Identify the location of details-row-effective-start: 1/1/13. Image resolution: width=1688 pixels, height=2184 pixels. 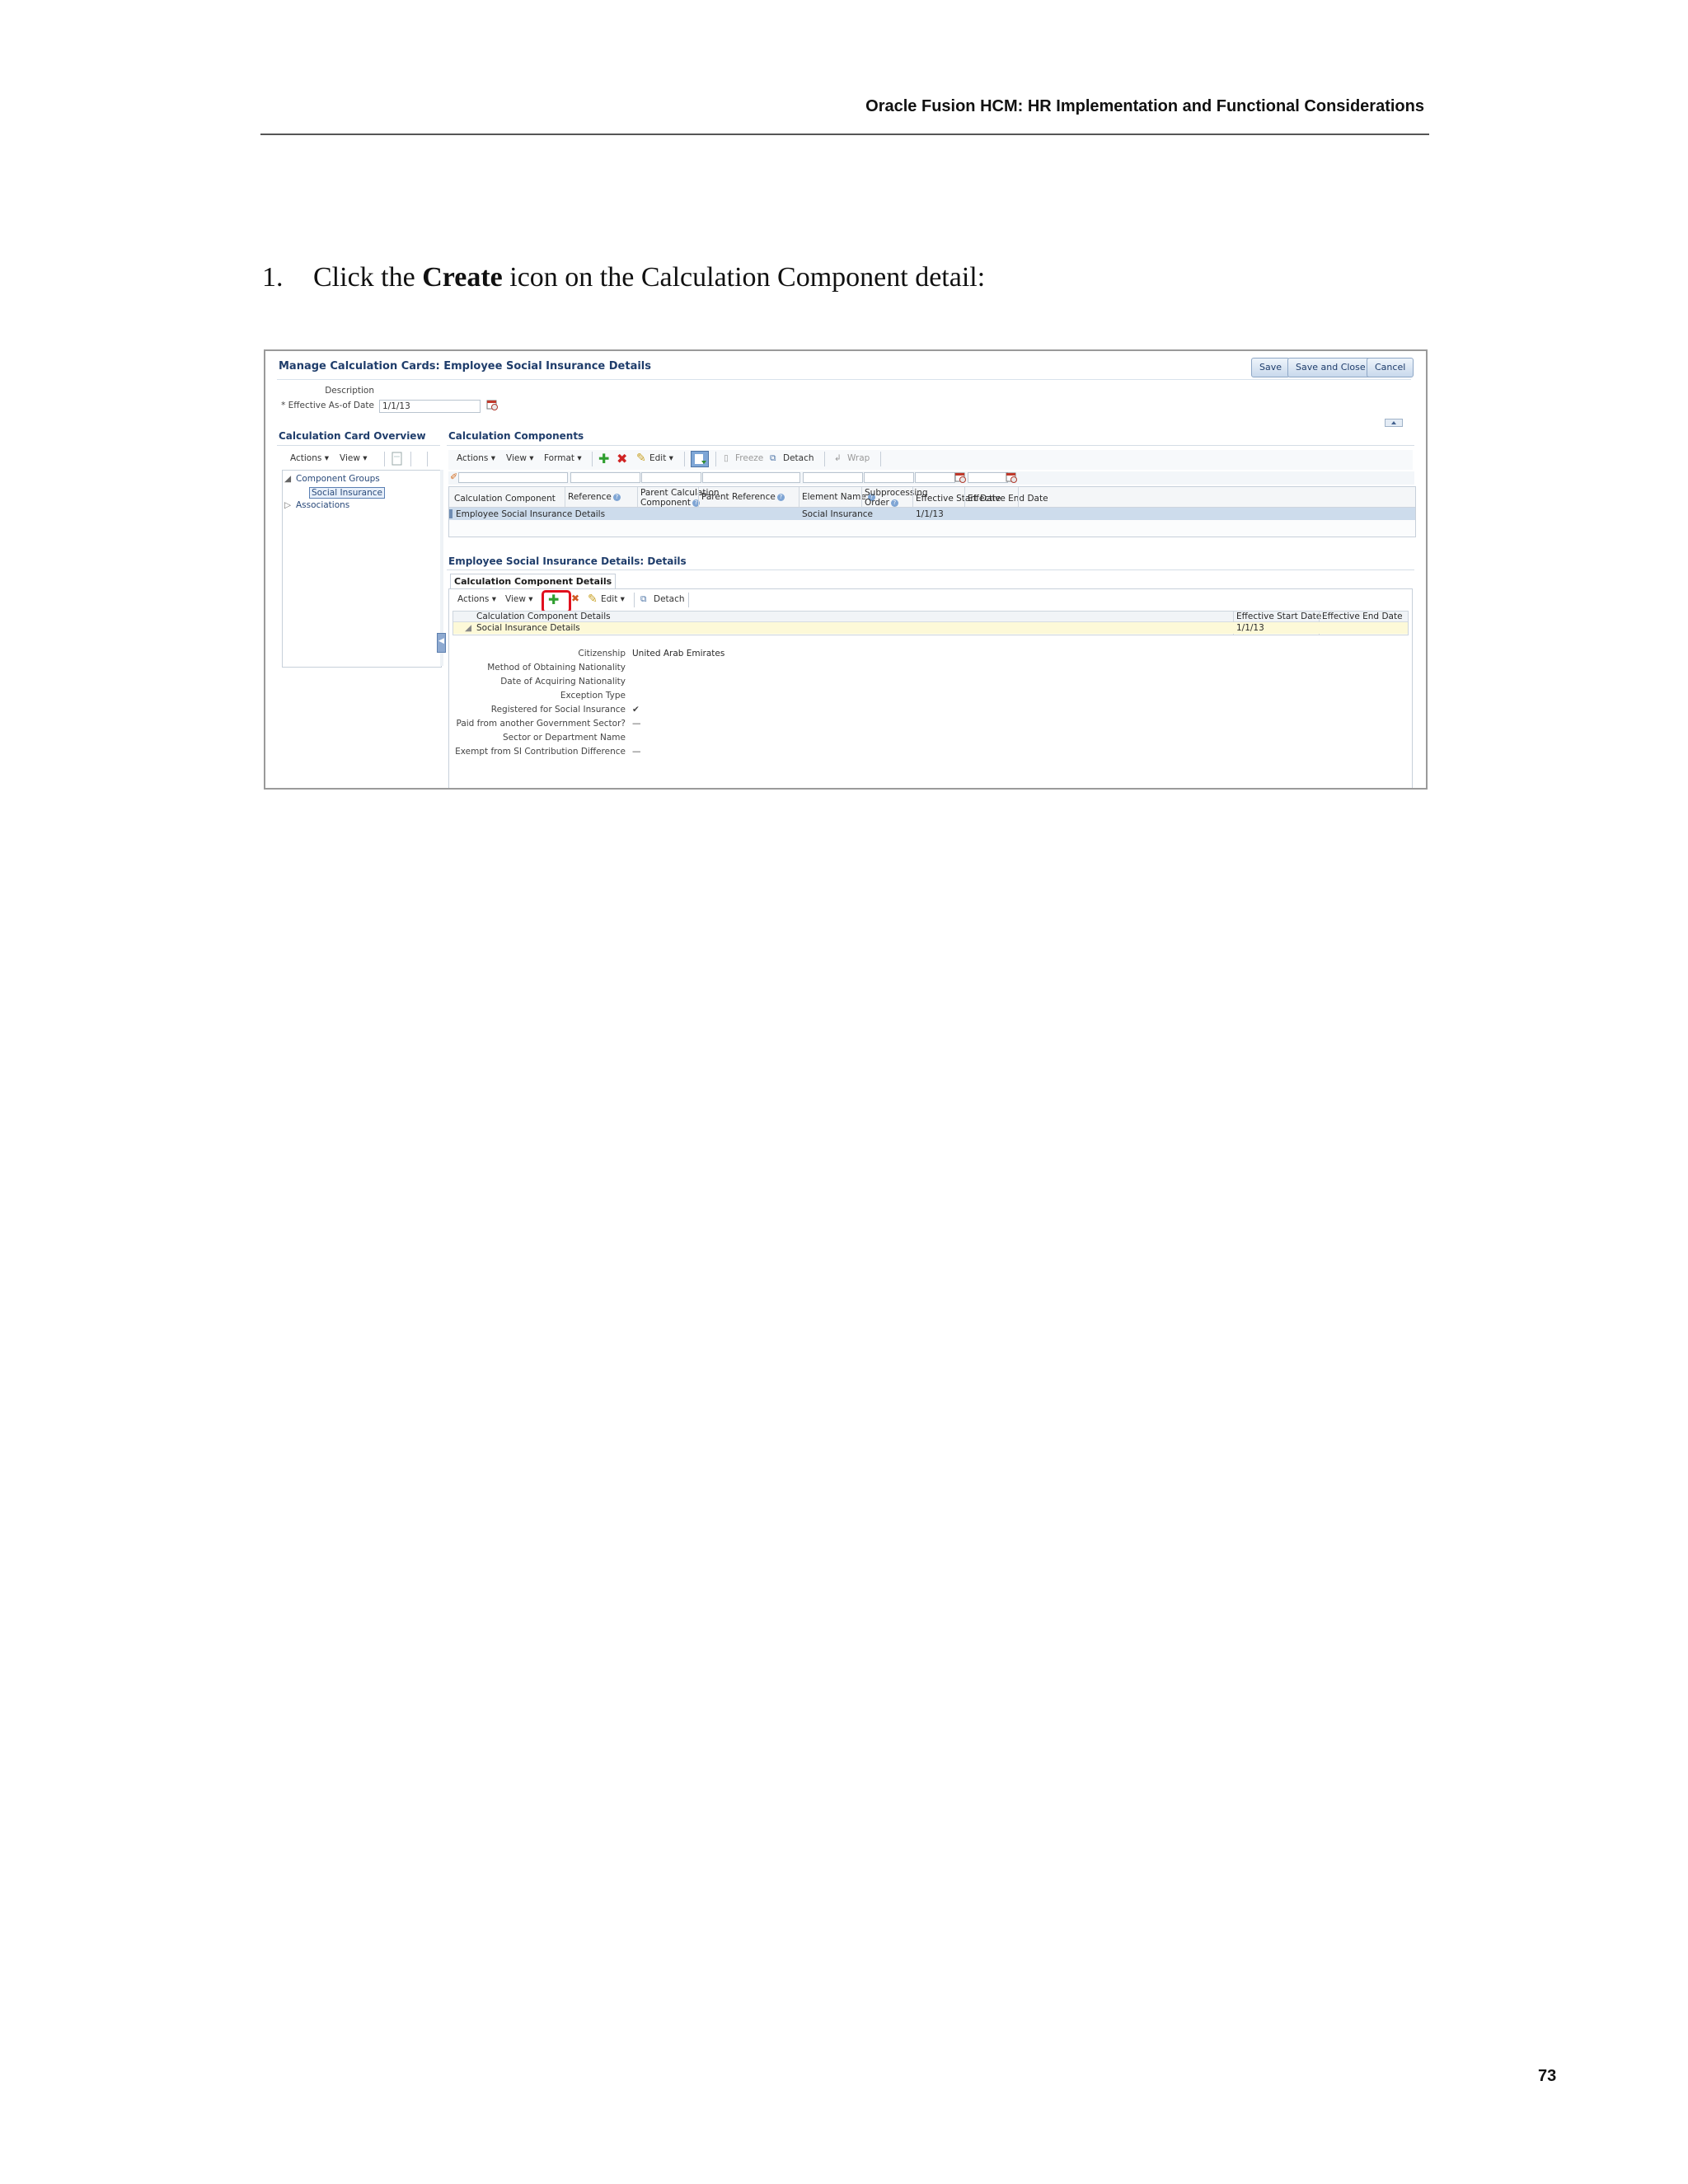
(1250, 628).